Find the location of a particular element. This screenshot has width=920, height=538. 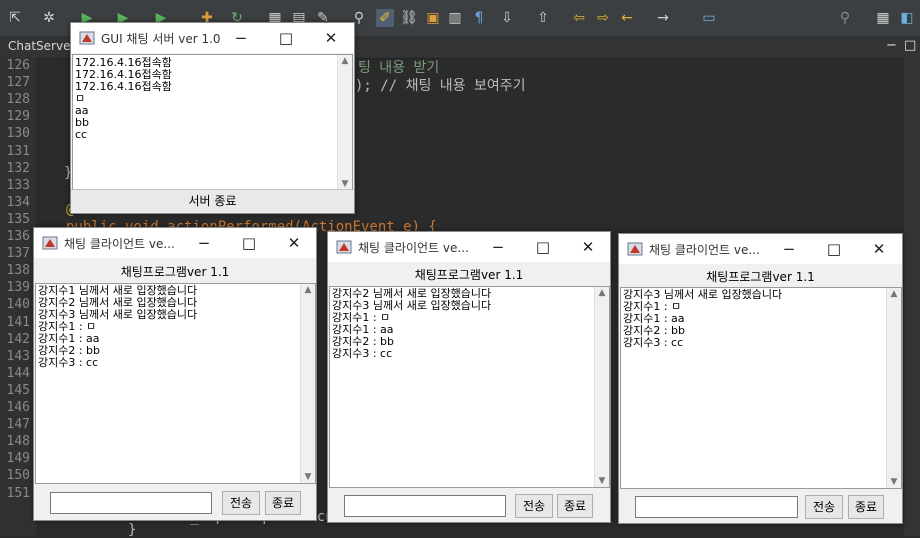

line-number: 139 is located at coordinates (18, 288).